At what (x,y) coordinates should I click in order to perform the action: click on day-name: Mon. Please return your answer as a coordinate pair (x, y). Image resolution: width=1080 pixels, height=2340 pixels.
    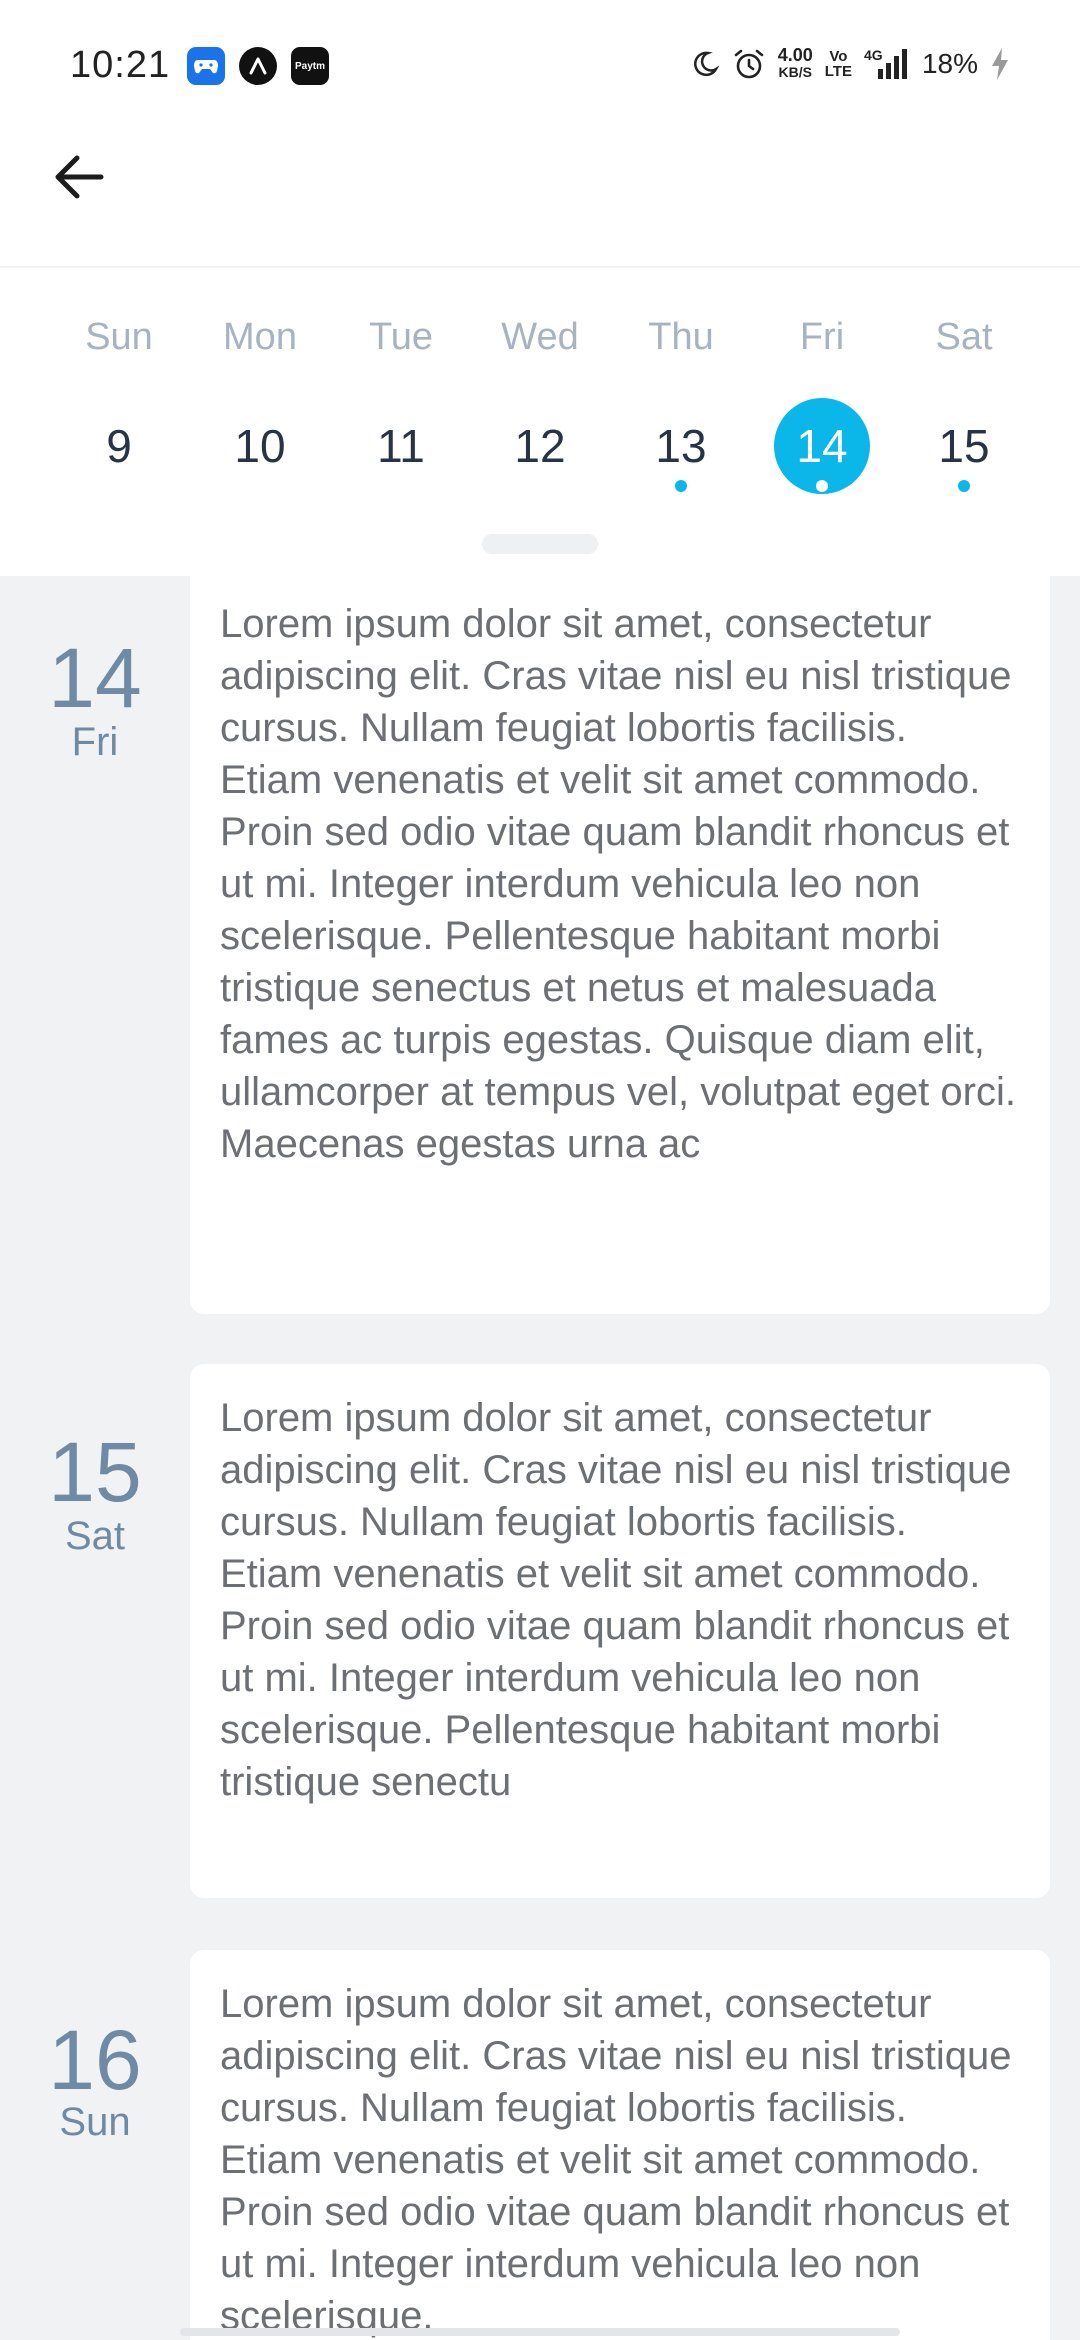
    Looking at the image, I should click on (260, 337).